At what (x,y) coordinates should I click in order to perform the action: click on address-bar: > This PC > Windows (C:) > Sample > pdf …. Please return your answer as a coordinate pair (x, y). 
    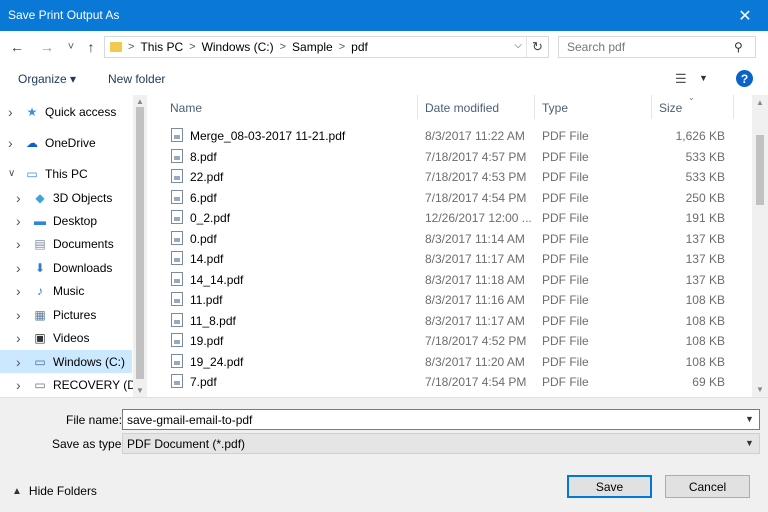
    Looking at the image, I should click on (326, 47).